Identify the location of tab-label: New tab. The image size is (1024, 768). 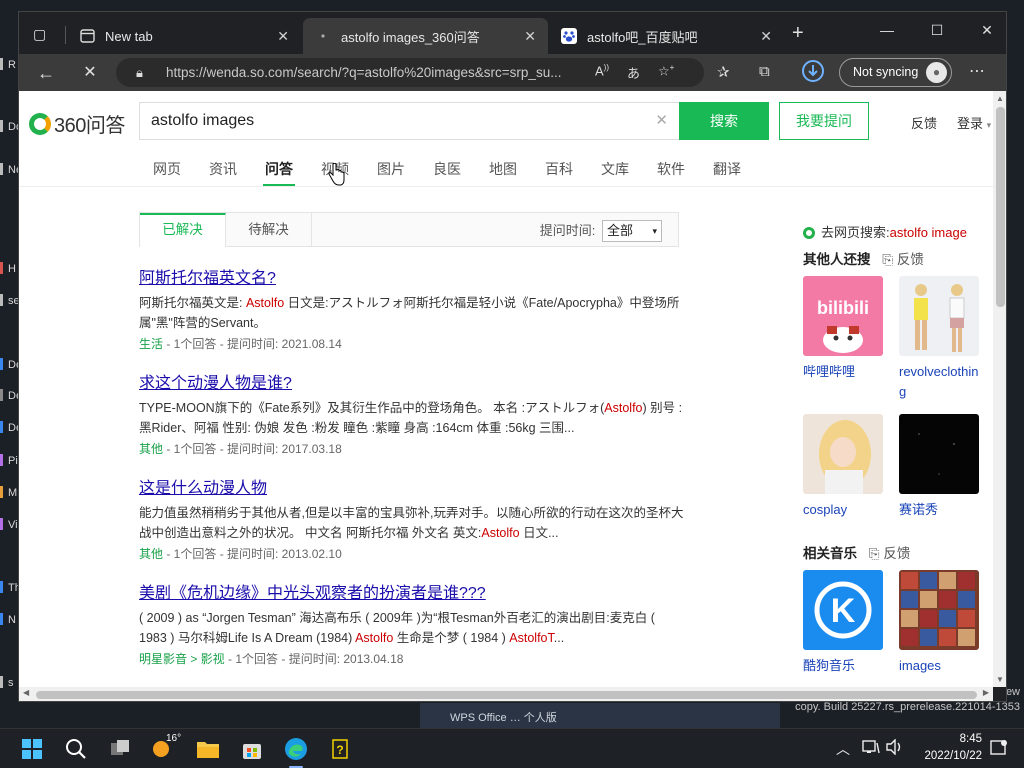
(129, 36).